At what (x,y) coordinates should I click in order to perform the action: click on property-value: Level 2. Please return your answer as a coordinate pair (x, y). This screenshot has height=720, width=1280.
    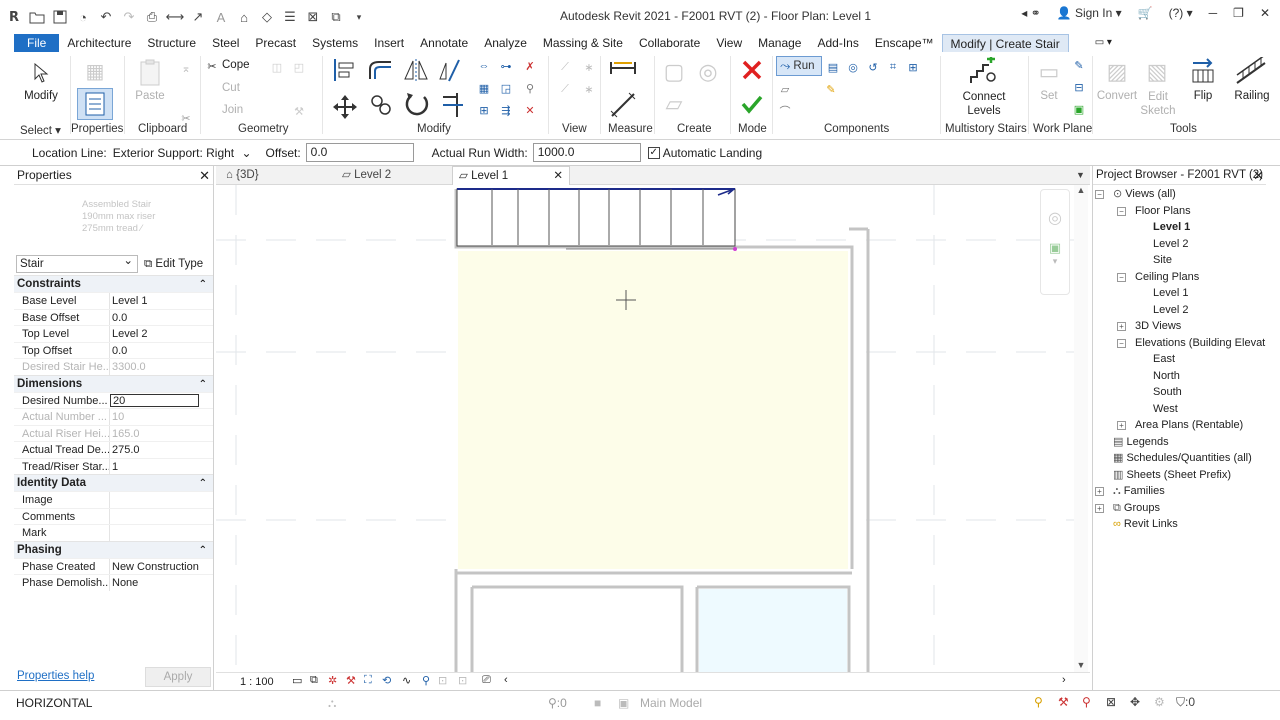
    Looking at the image, I should click on (161, 334).